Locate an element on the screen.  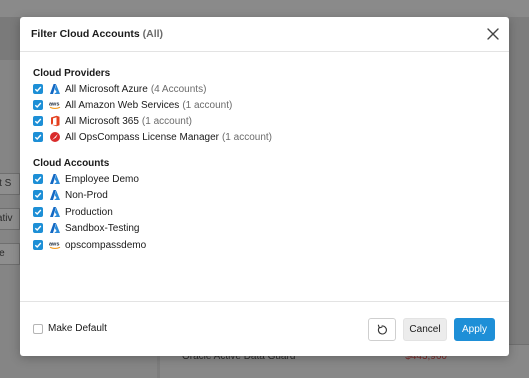
make-default-label: Make Default is located at coordinates (77, 328).